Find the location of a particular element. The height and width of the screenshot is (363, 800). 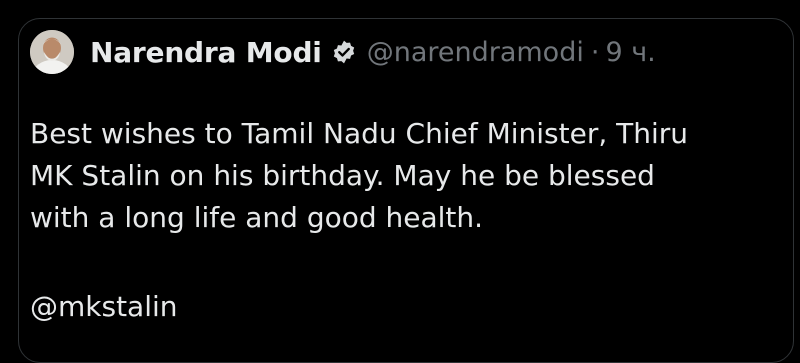

author-name: Narendra Modi is located at coordinates (206, 52).